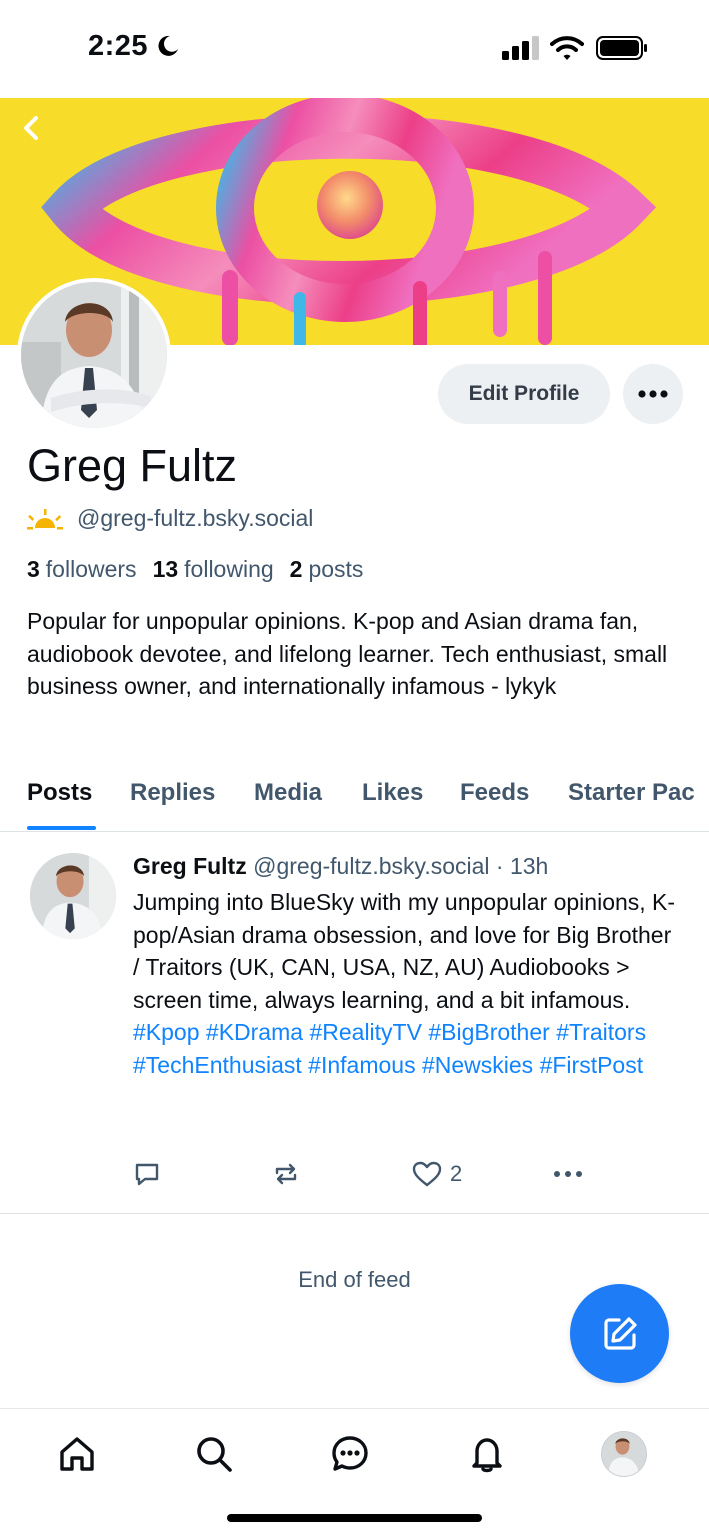 This screenshot has width=709, height=1537. What do you see at coordinates (172, 793) in the screenshot?
I see `tab-replies: Replies` at bounding box center [172, 793].